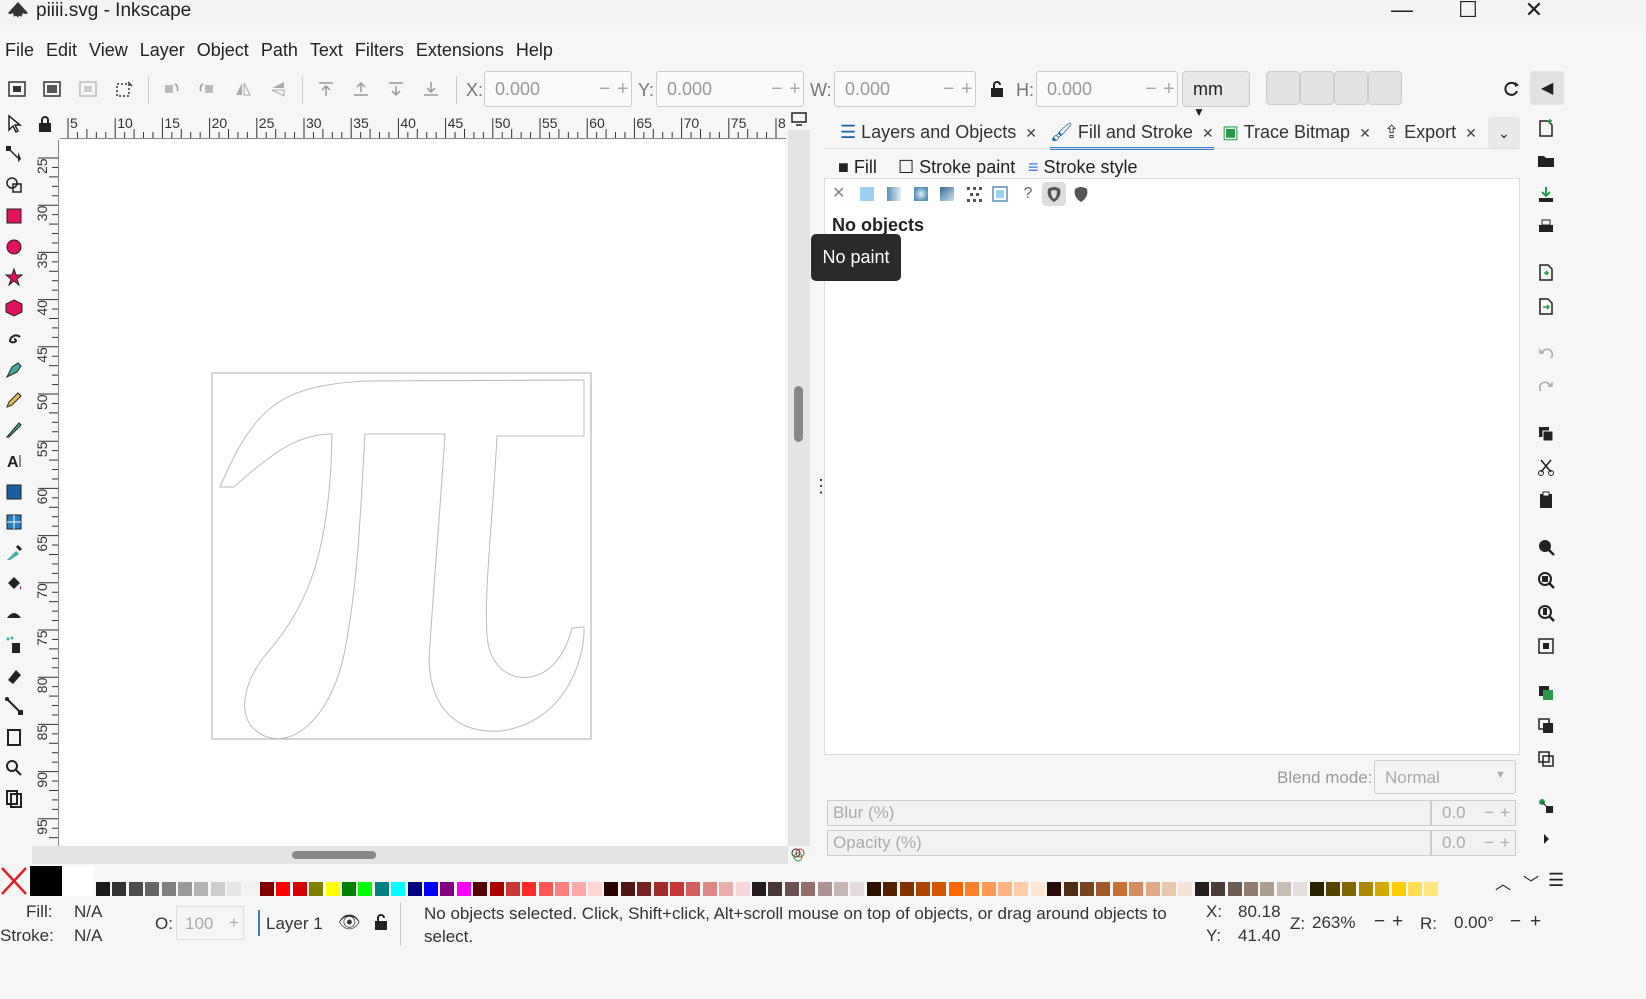  What do you see at coordinates (799, 488) in the screenshot?
I see `vertical-scrollbar` at bounding box center [799, 488].